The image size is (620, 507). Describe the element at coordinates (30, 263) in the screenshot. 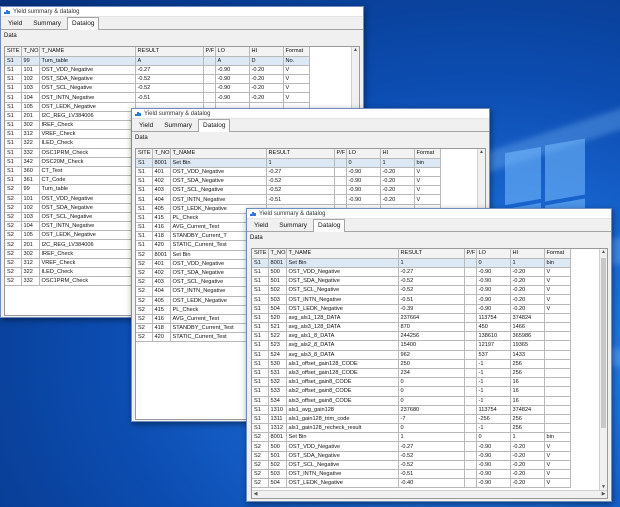

I see `test-number-cell: 312` at that location.